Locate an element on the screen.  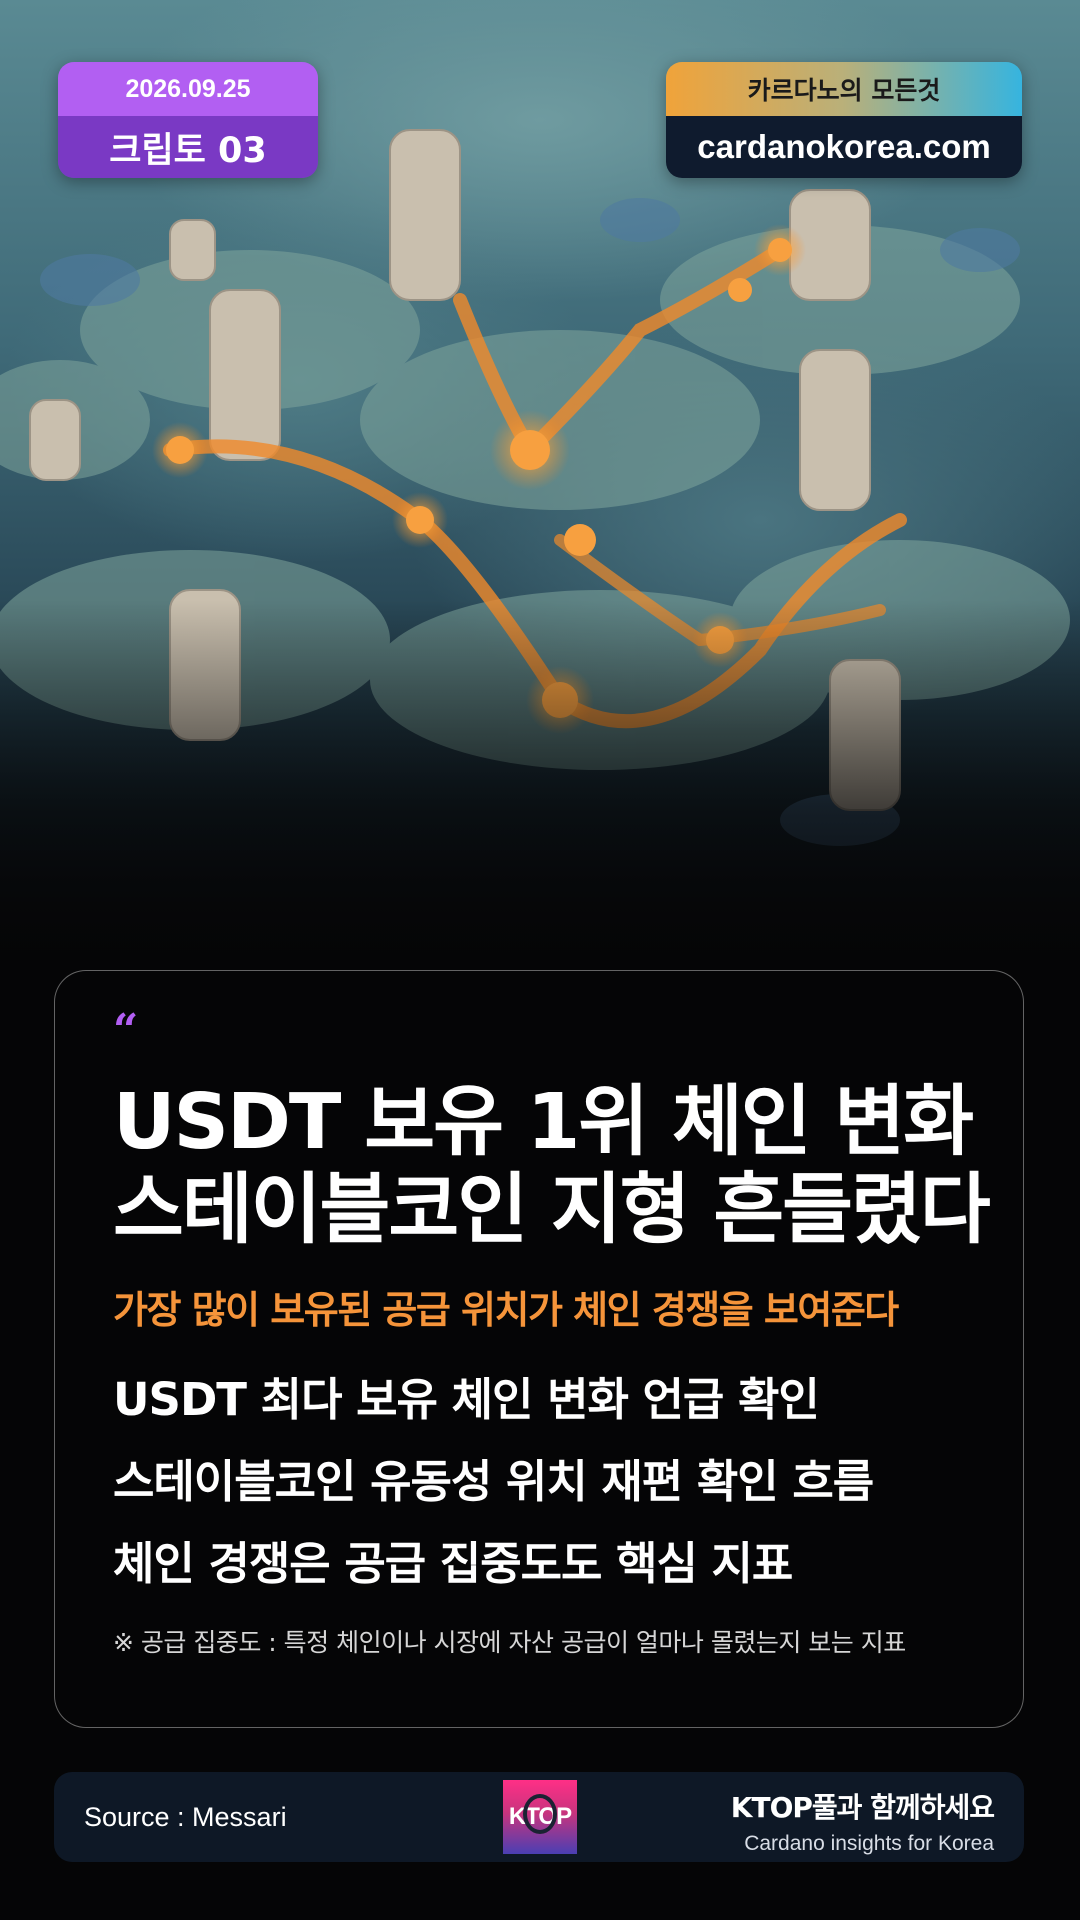
brand-subtitle: Cardano insights for Korea is located at coordinates (869, 1843).